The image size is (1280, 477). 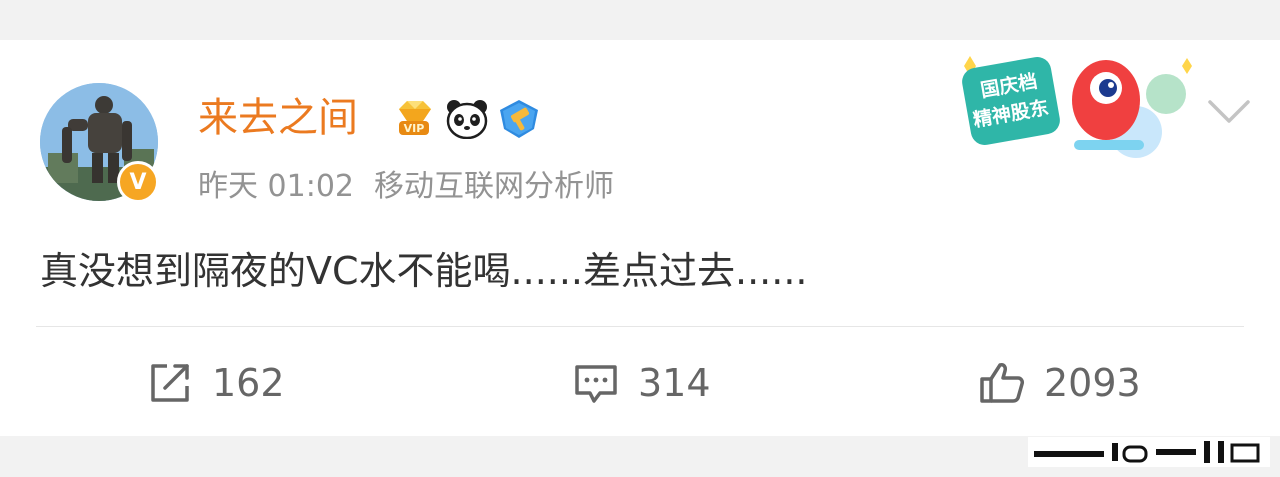 I want to click on feed-gap-top, so click(x=640, y=20).